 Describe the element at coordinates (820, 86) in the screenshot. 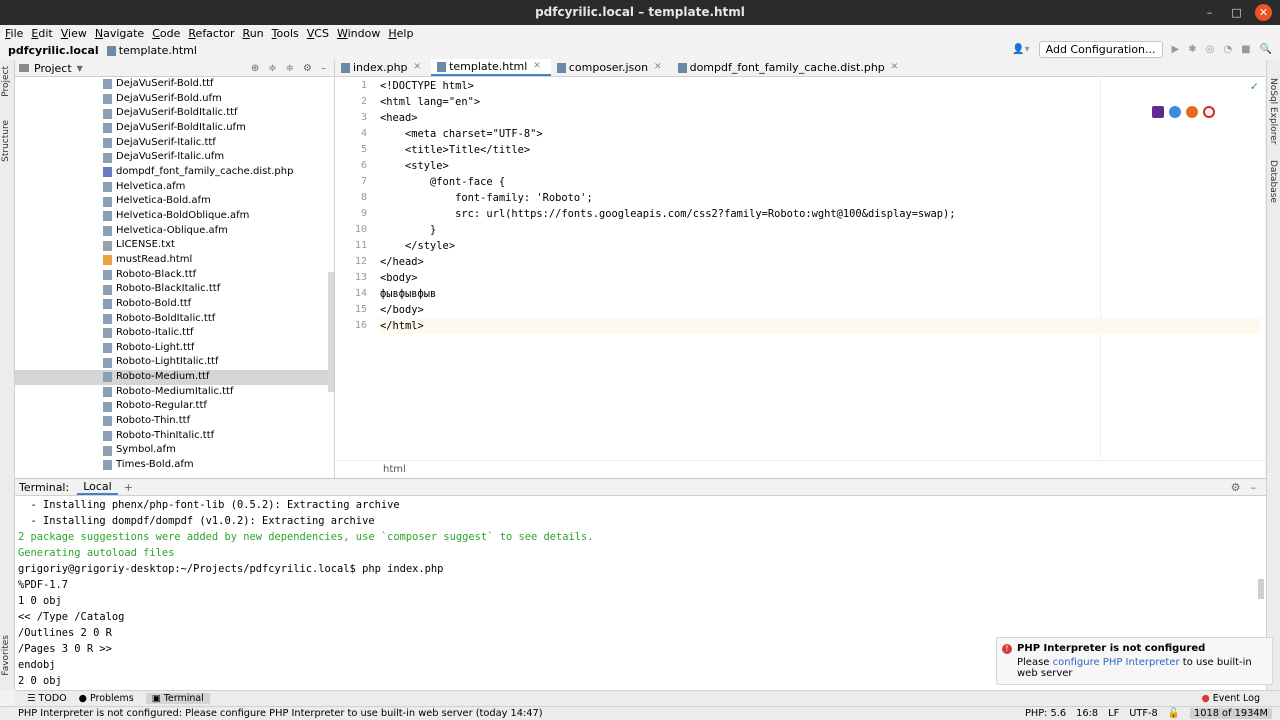

I see `code-line: <!DOCTYPE html>` at that location.